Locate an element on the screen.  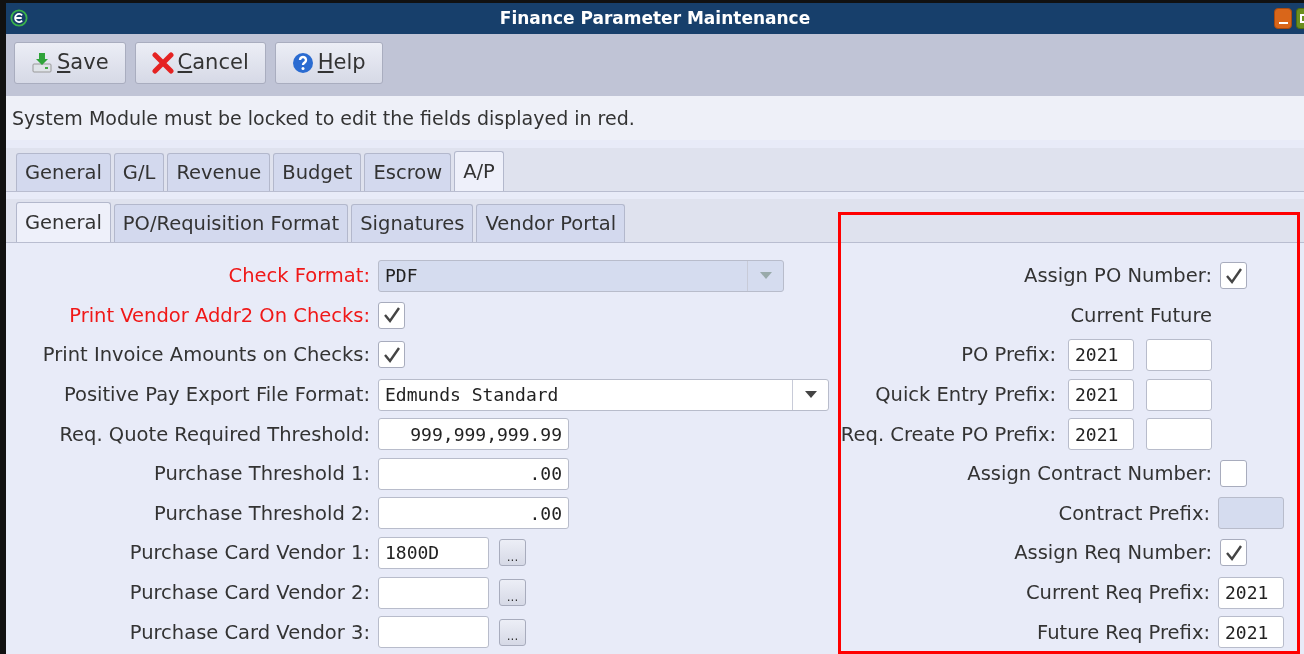
field-label: Print Vendor Addr2 On Checks: is located at coordinates (219, 315).